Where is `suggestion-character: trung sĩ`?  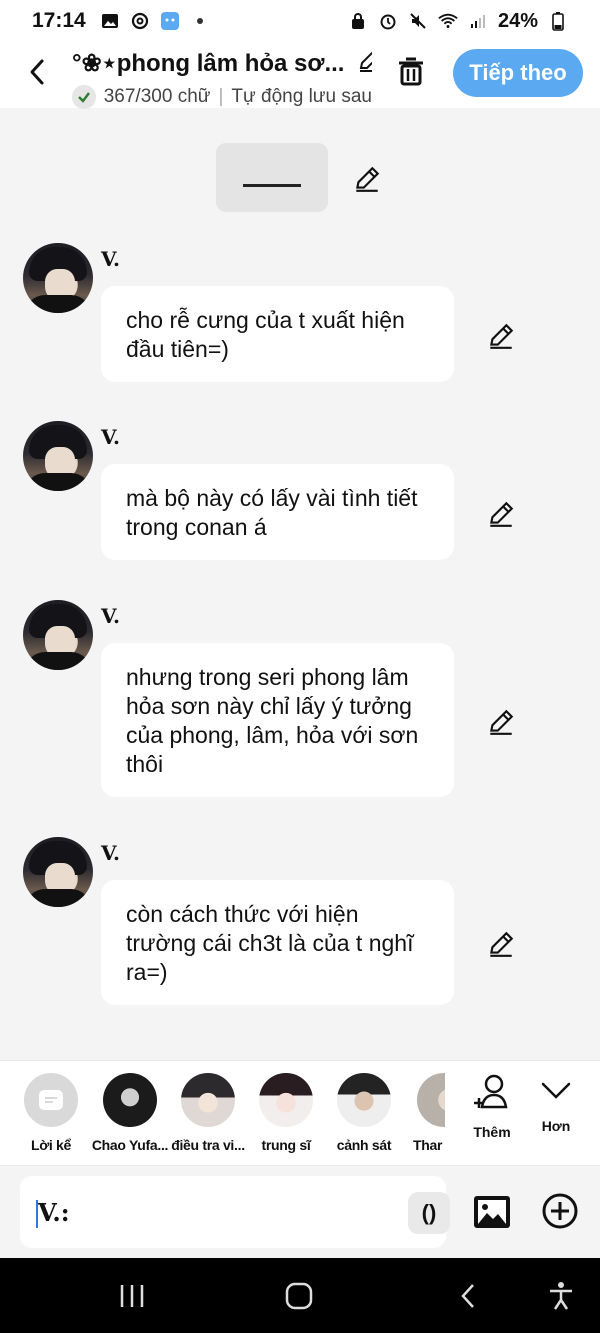 suggestion-character: trung sĩ is located at coordinates (286, 1113).